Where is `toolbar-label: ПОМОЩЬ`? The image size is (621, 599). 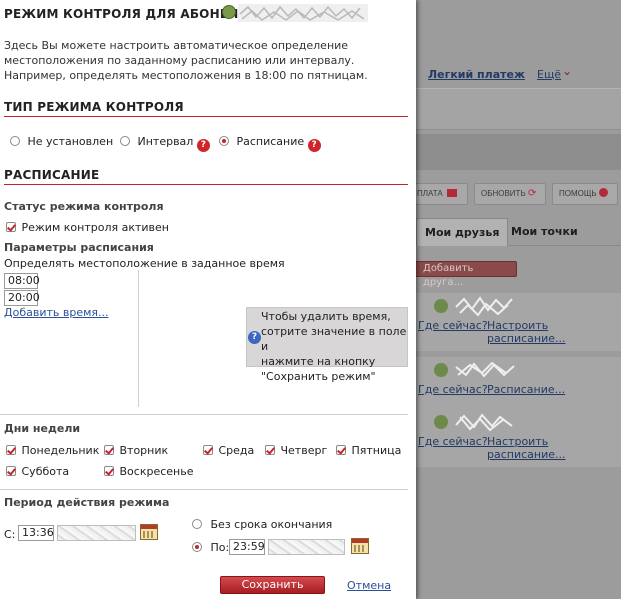 toolbar-label: ПОМОЩЬ is located at coordinates (578, 193).